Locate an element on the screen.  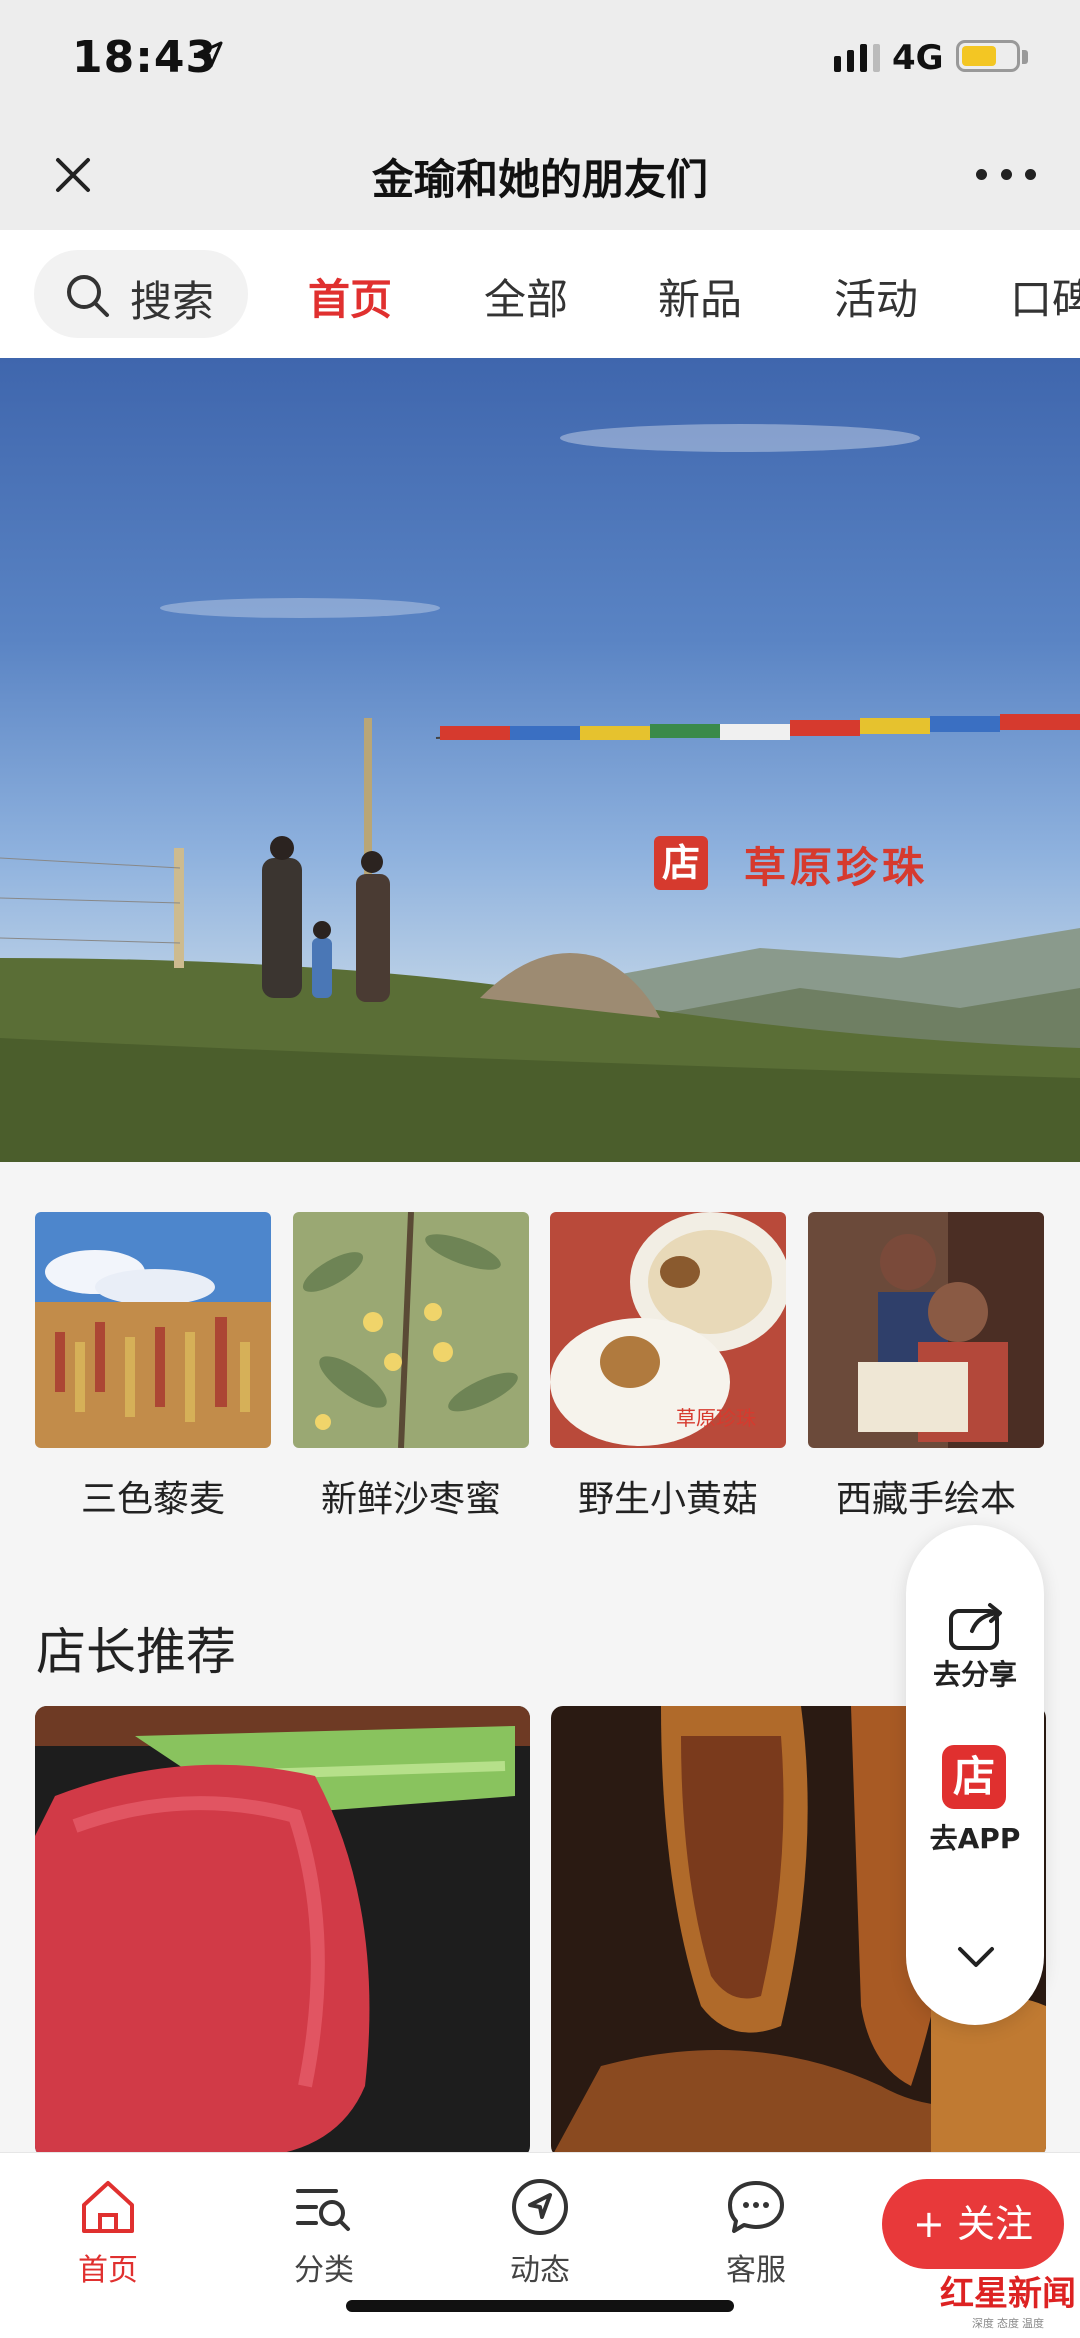
nav-label: 客服 is located at coordinates (756, 2270).